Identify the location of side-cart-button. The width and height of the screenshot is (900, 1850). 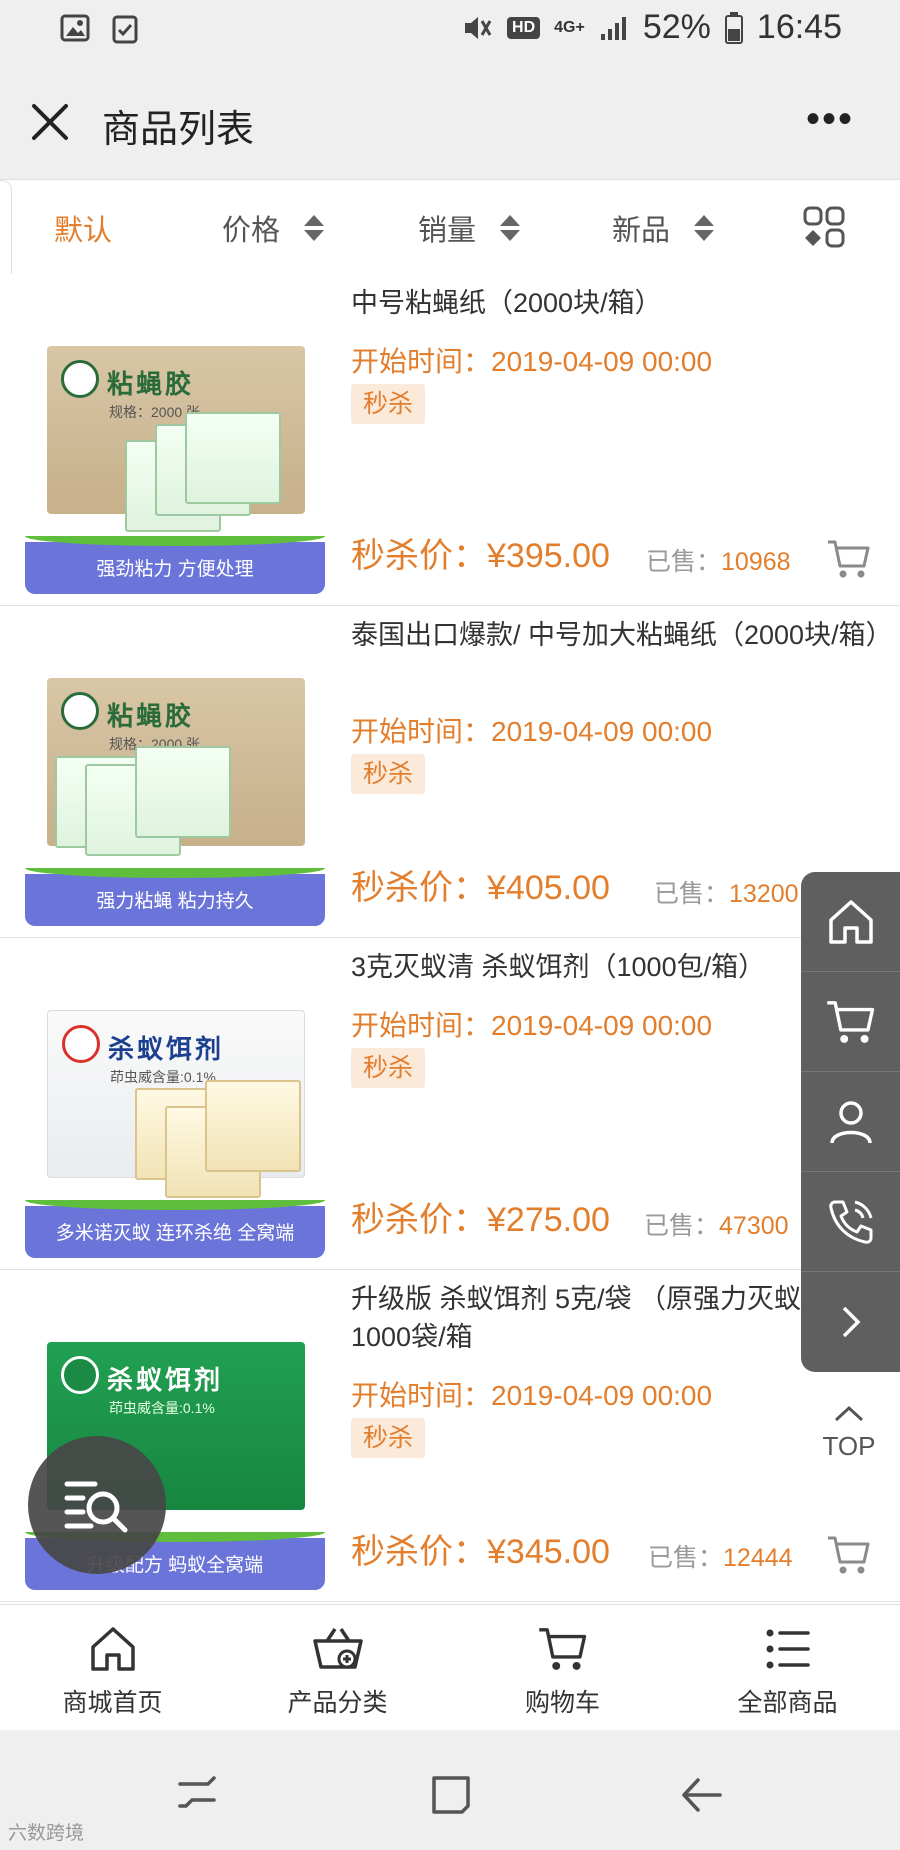
(850, 1022).